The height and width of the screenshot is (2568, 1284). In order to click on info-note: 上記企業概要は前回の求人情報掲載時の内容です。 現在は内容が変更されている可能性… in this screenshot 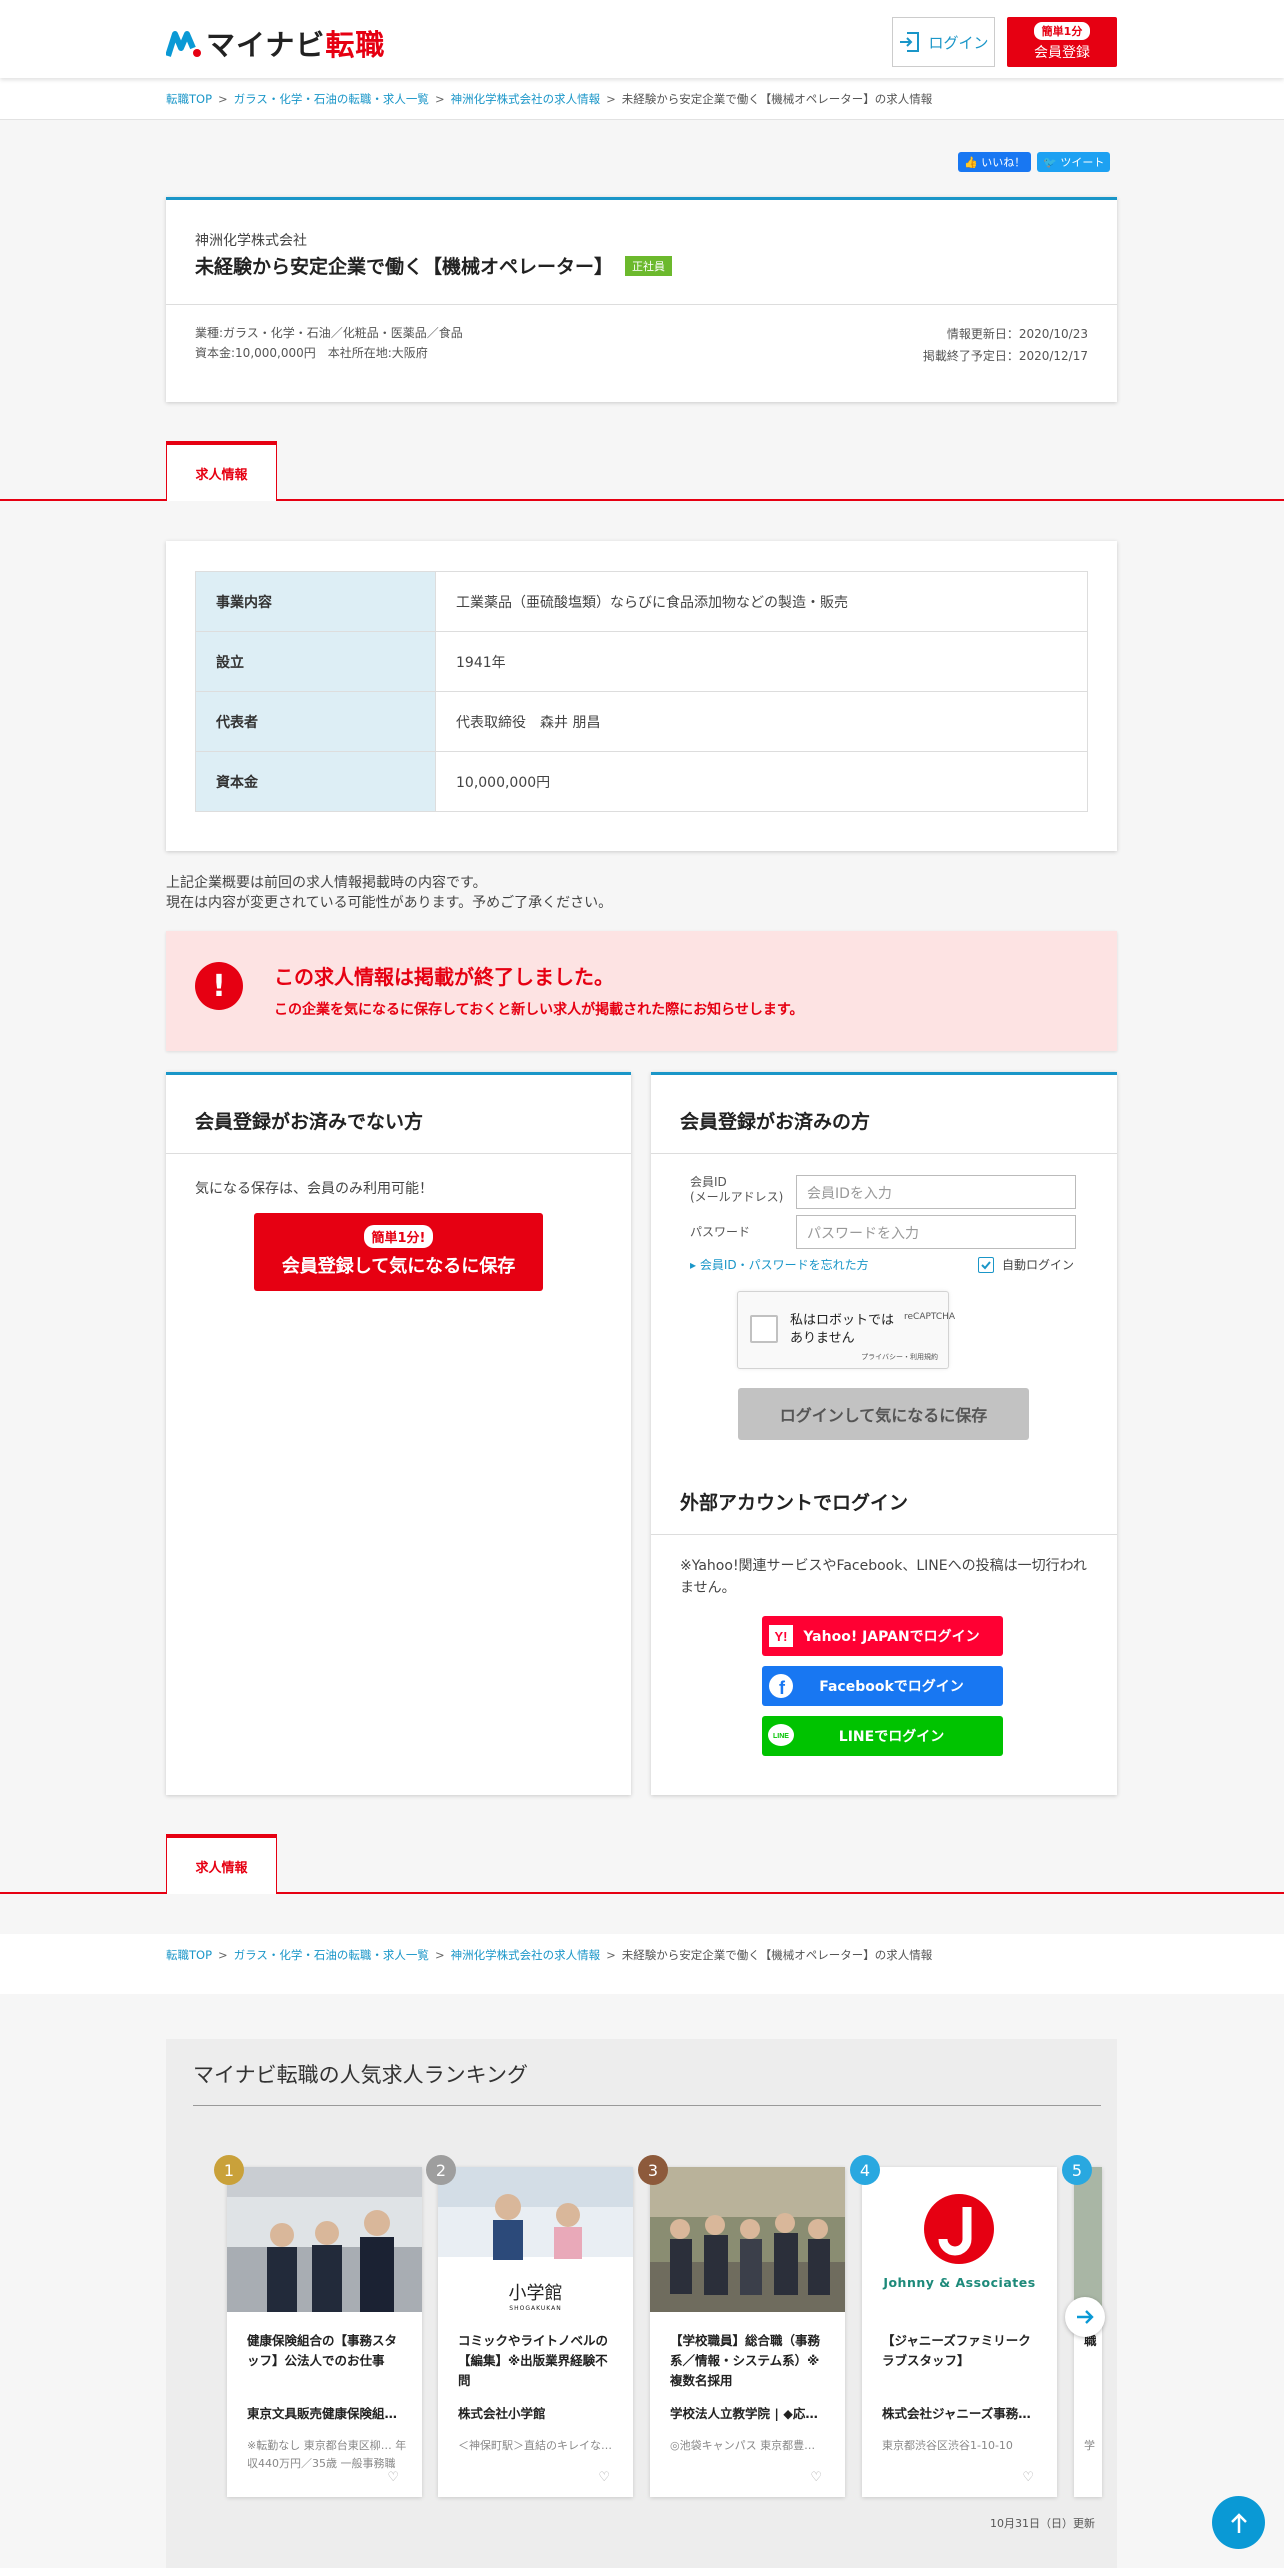, I will do `click(389, 893)`.